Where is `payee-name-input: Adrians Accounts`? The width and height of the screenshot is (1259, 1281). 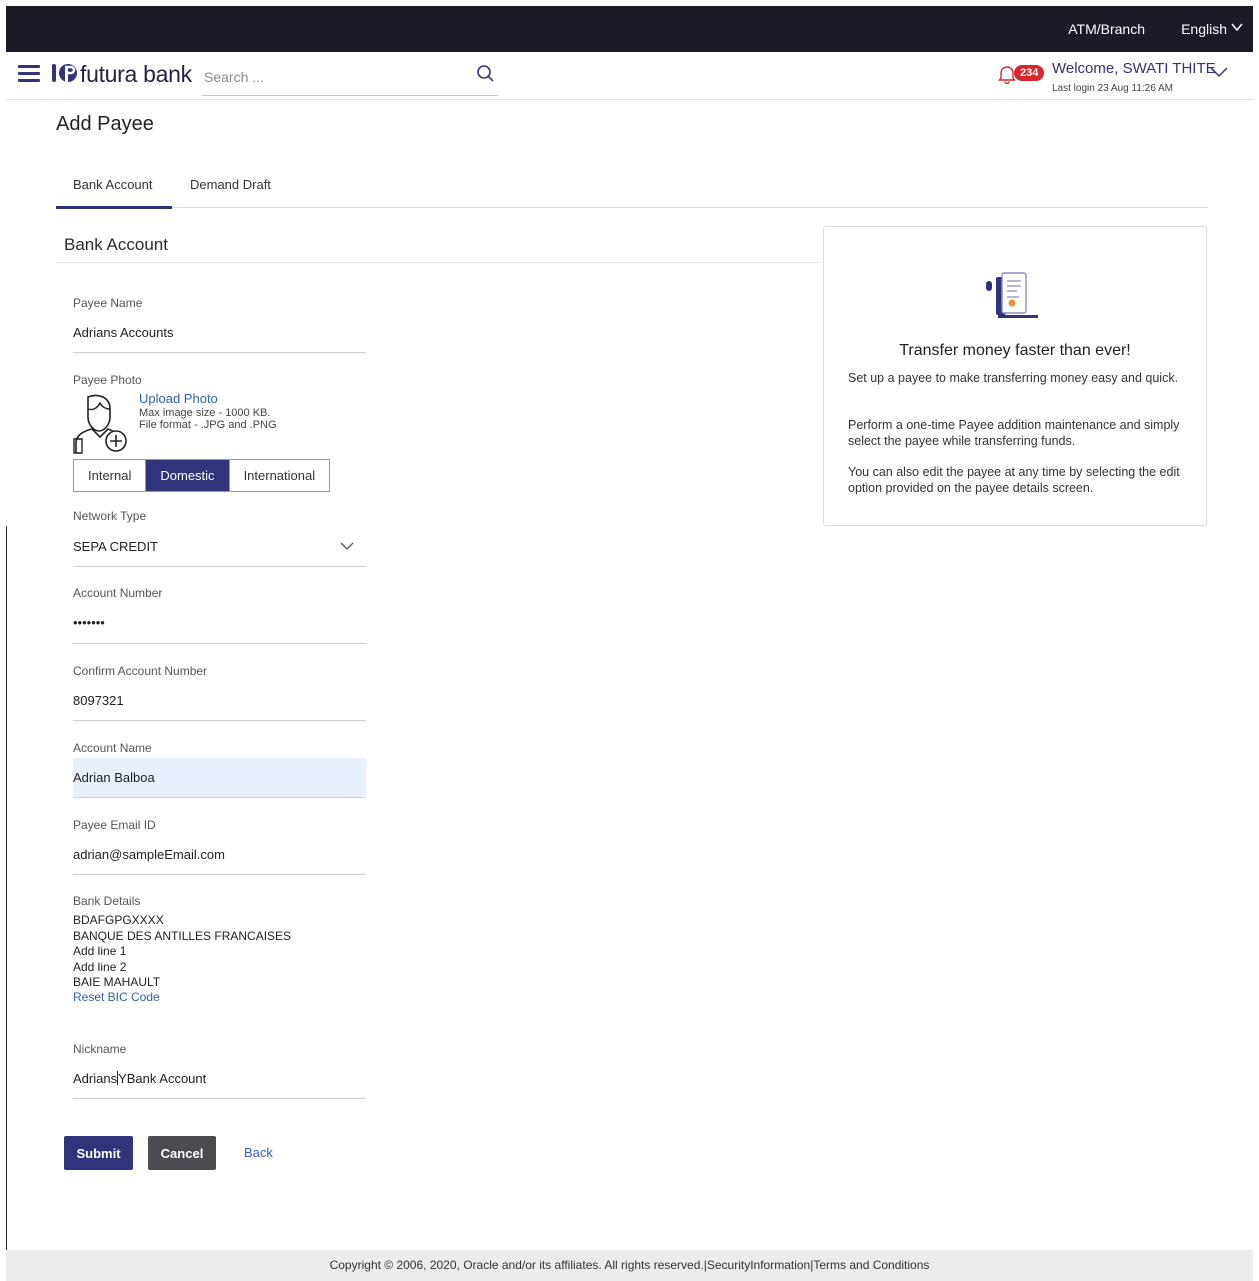
payee-name-input: Adrians Accounts is located at coordinates (123, 332).